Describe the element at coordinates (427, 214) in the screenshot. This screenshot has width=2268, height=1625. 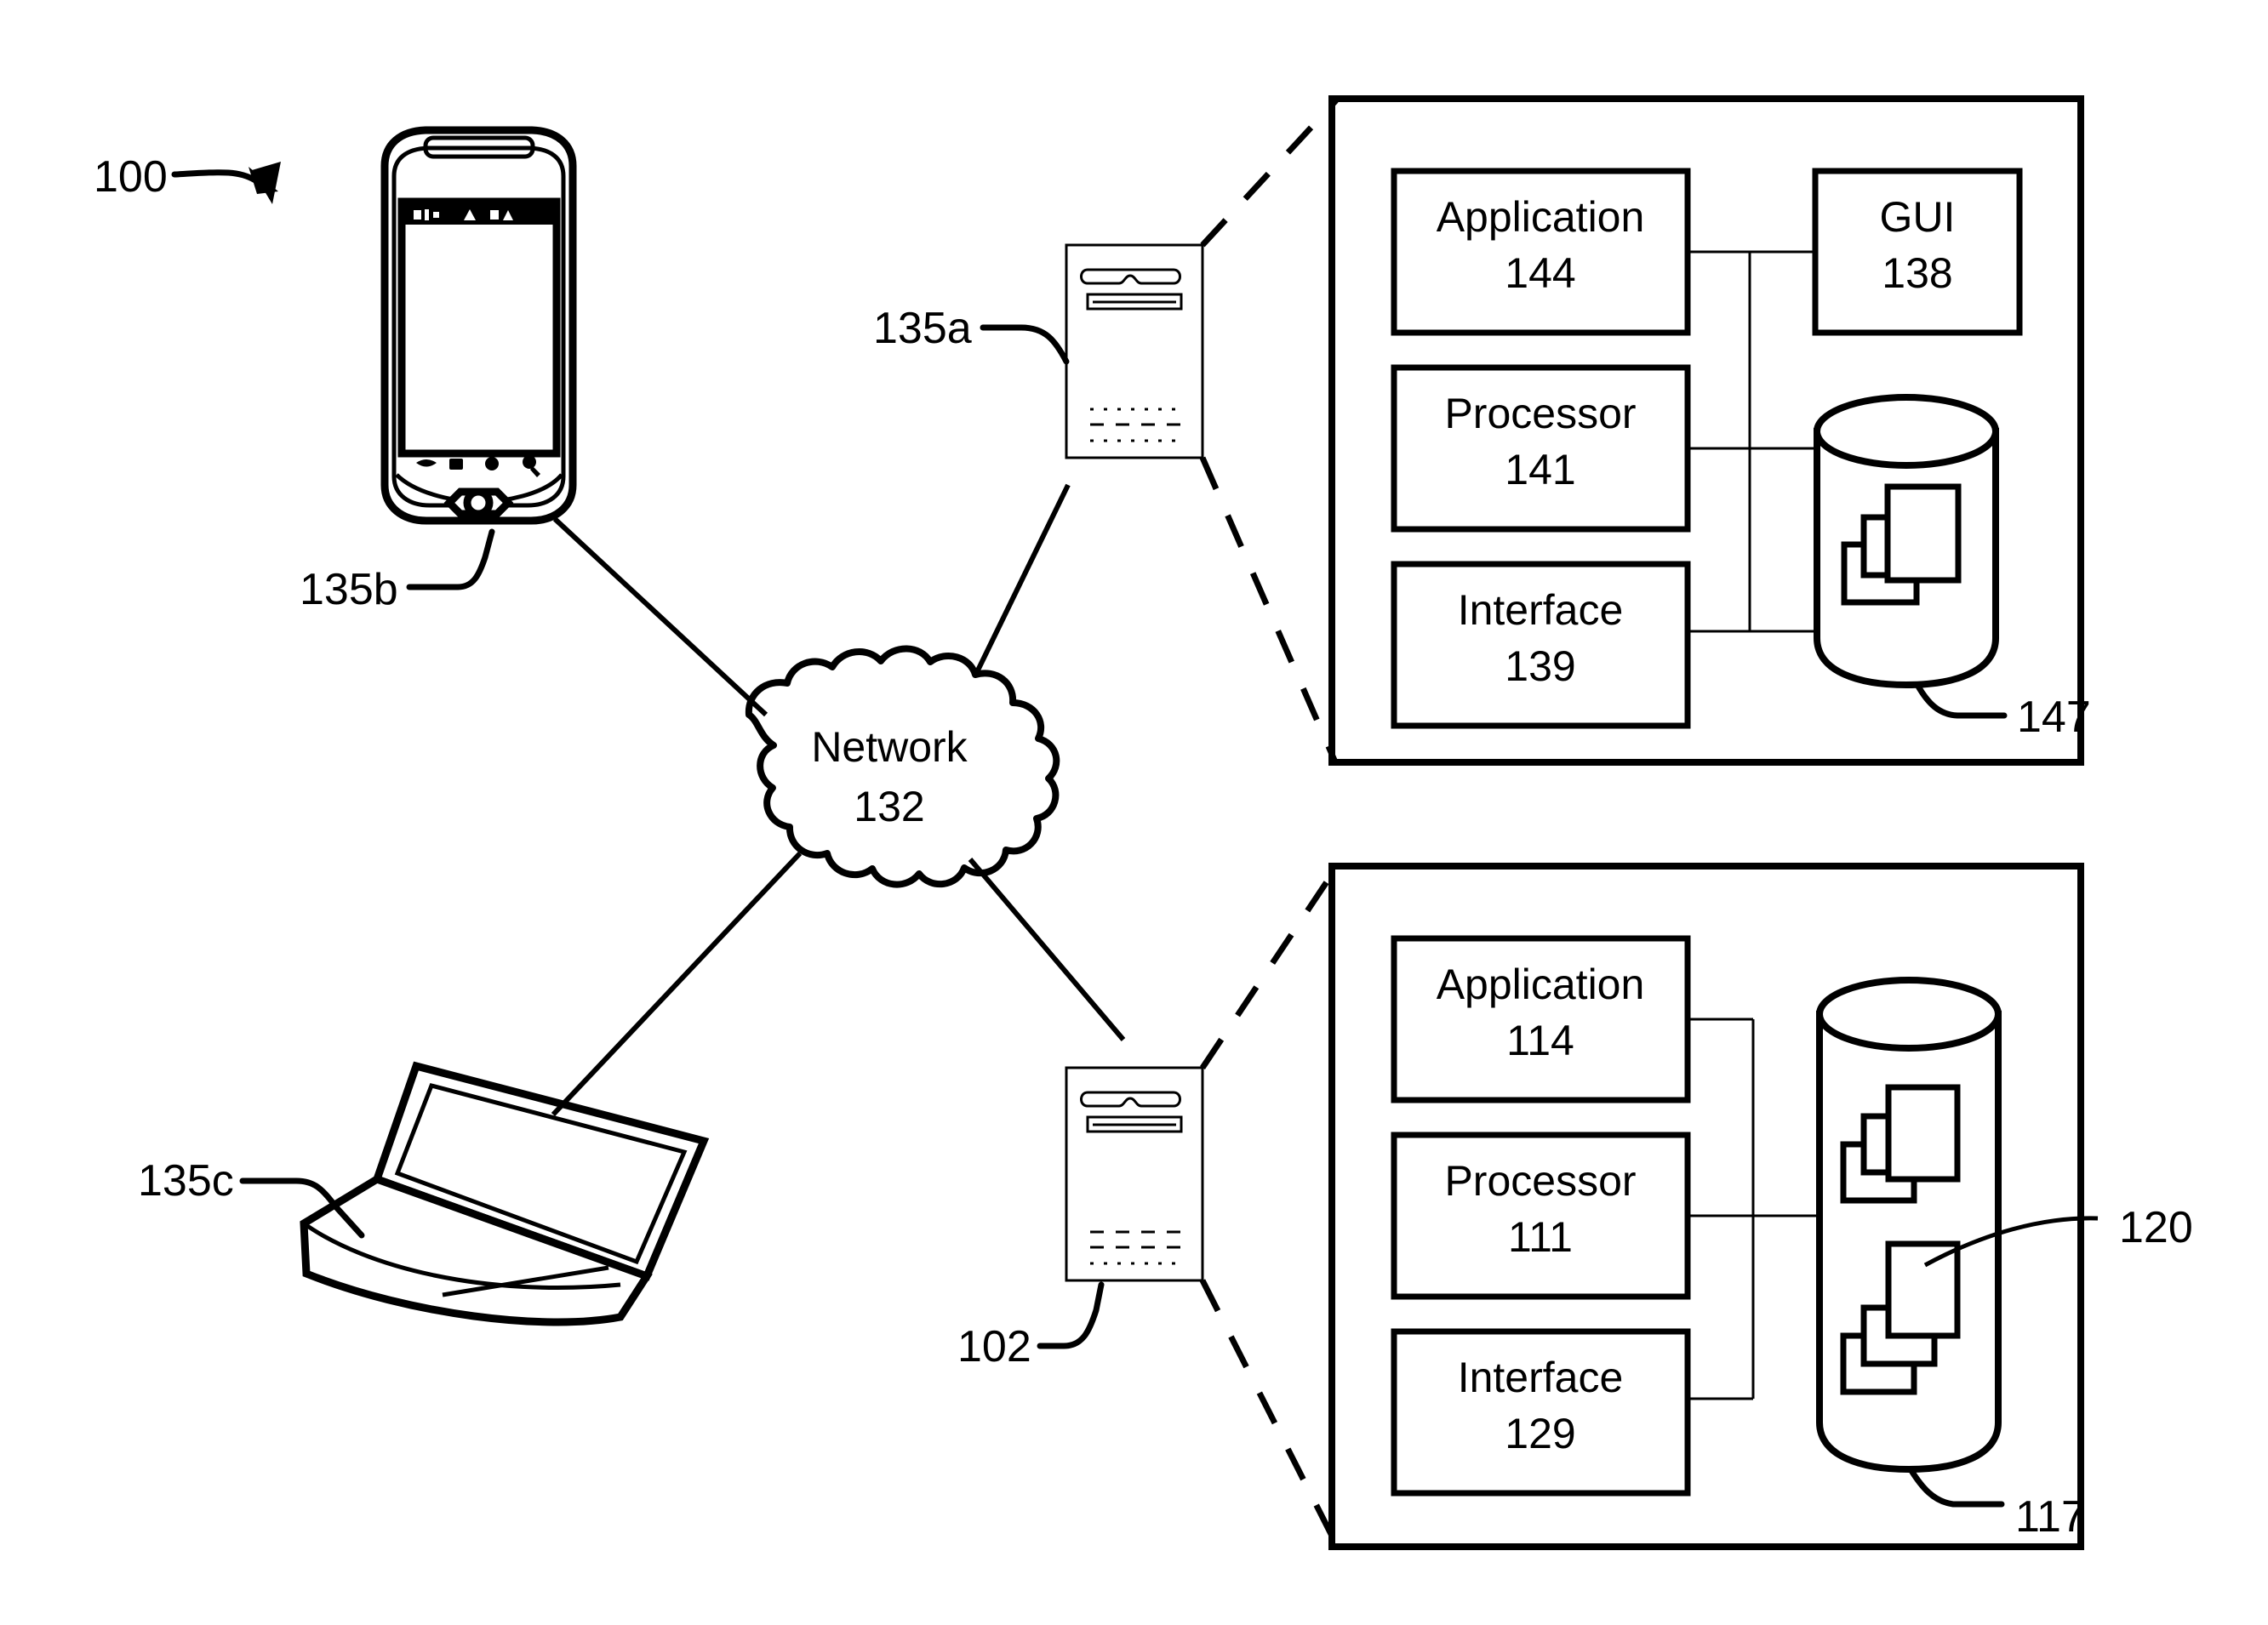
I see `battery-icon` at that location.